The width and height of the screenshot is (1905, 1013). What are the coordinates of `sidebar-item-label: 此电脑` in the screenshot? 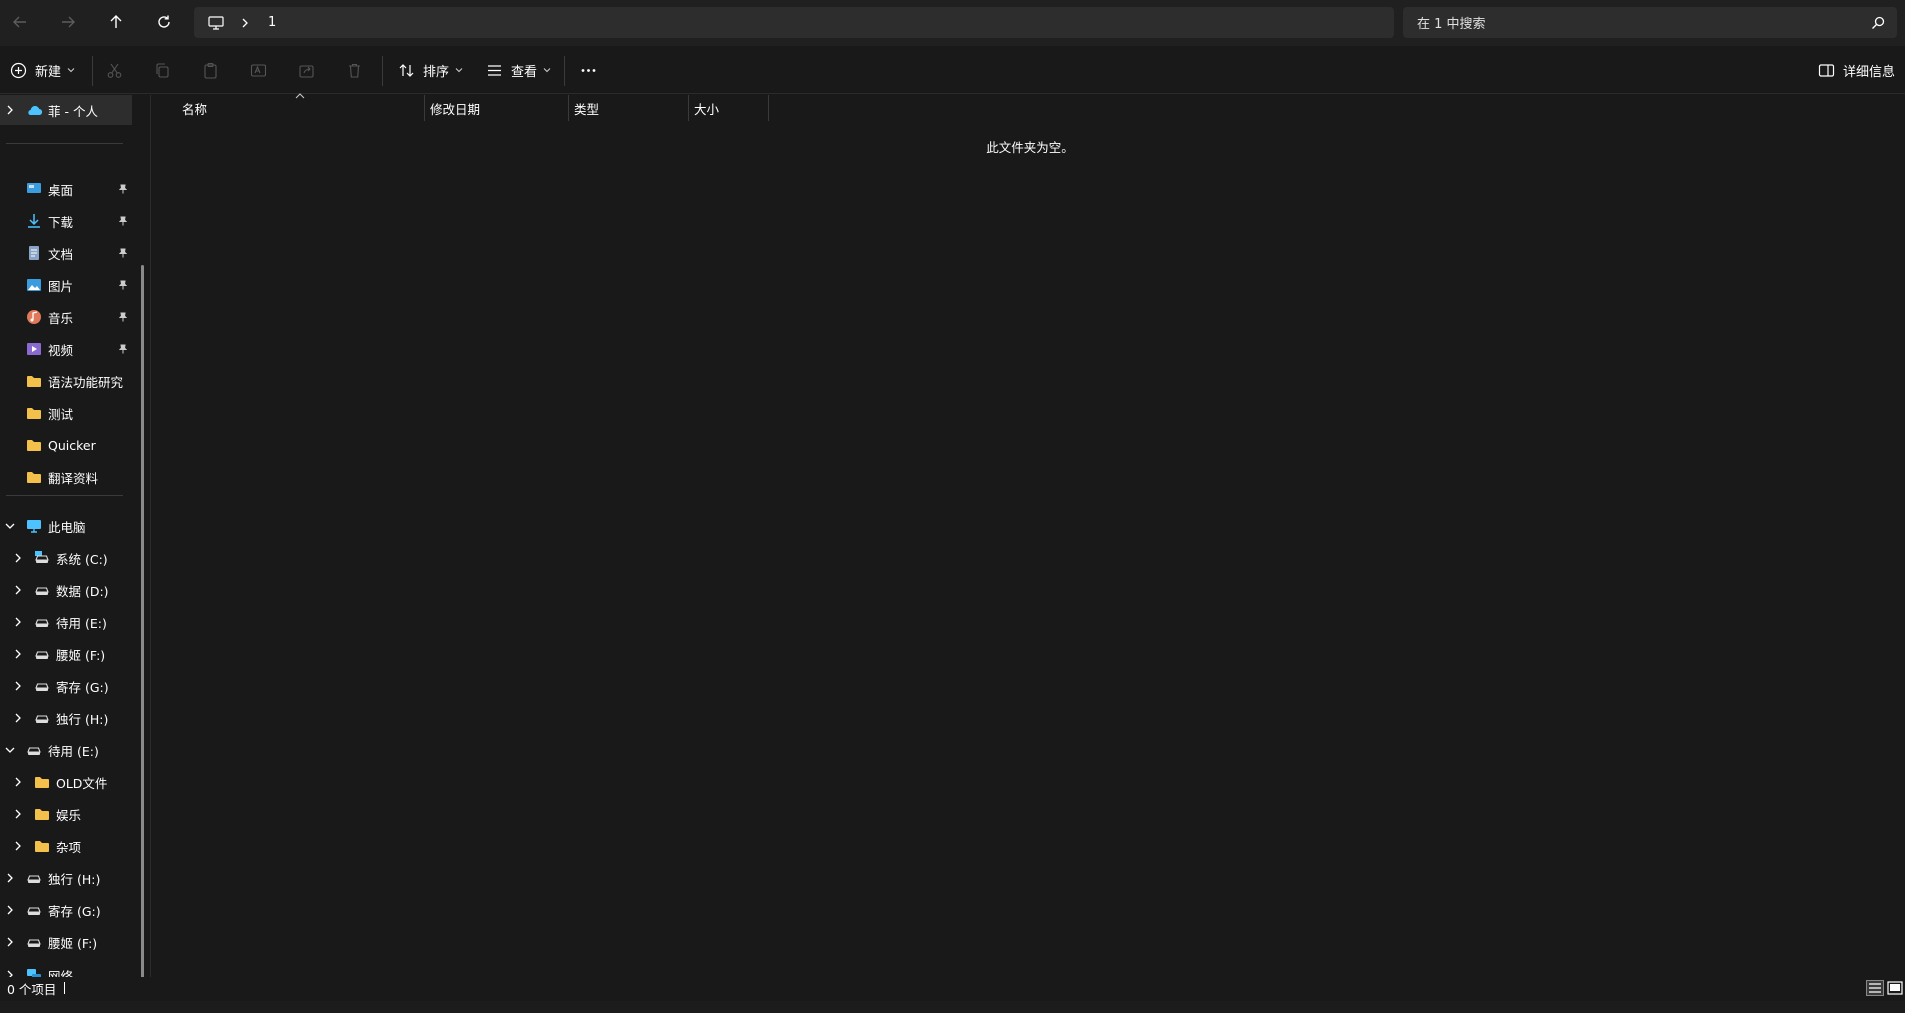 It's located at (67, 527).